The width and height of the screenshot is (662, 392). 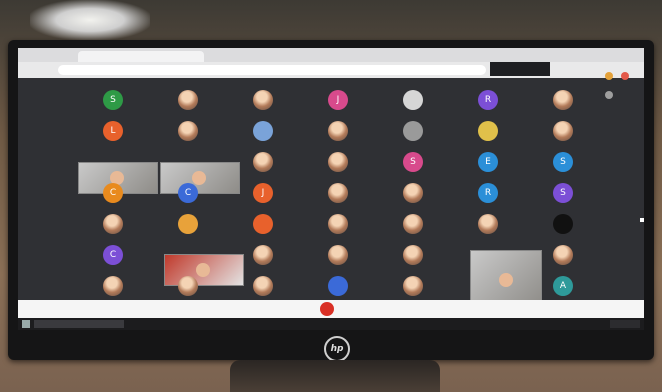 I want to click on participant-tile: E, so click(x=488, y=162).